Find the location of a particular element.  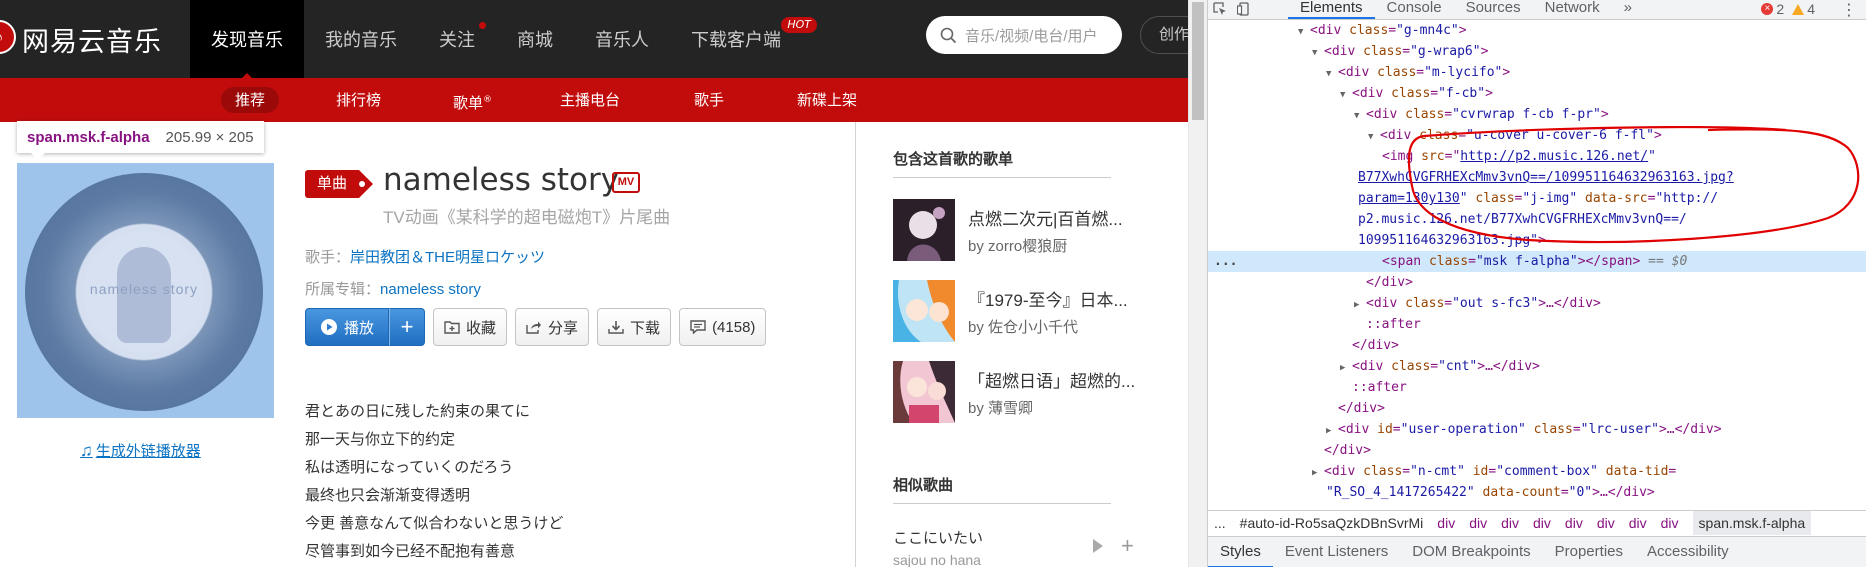

subnav-new-albums: 新碟上架 is located at coordinates (827, 100).